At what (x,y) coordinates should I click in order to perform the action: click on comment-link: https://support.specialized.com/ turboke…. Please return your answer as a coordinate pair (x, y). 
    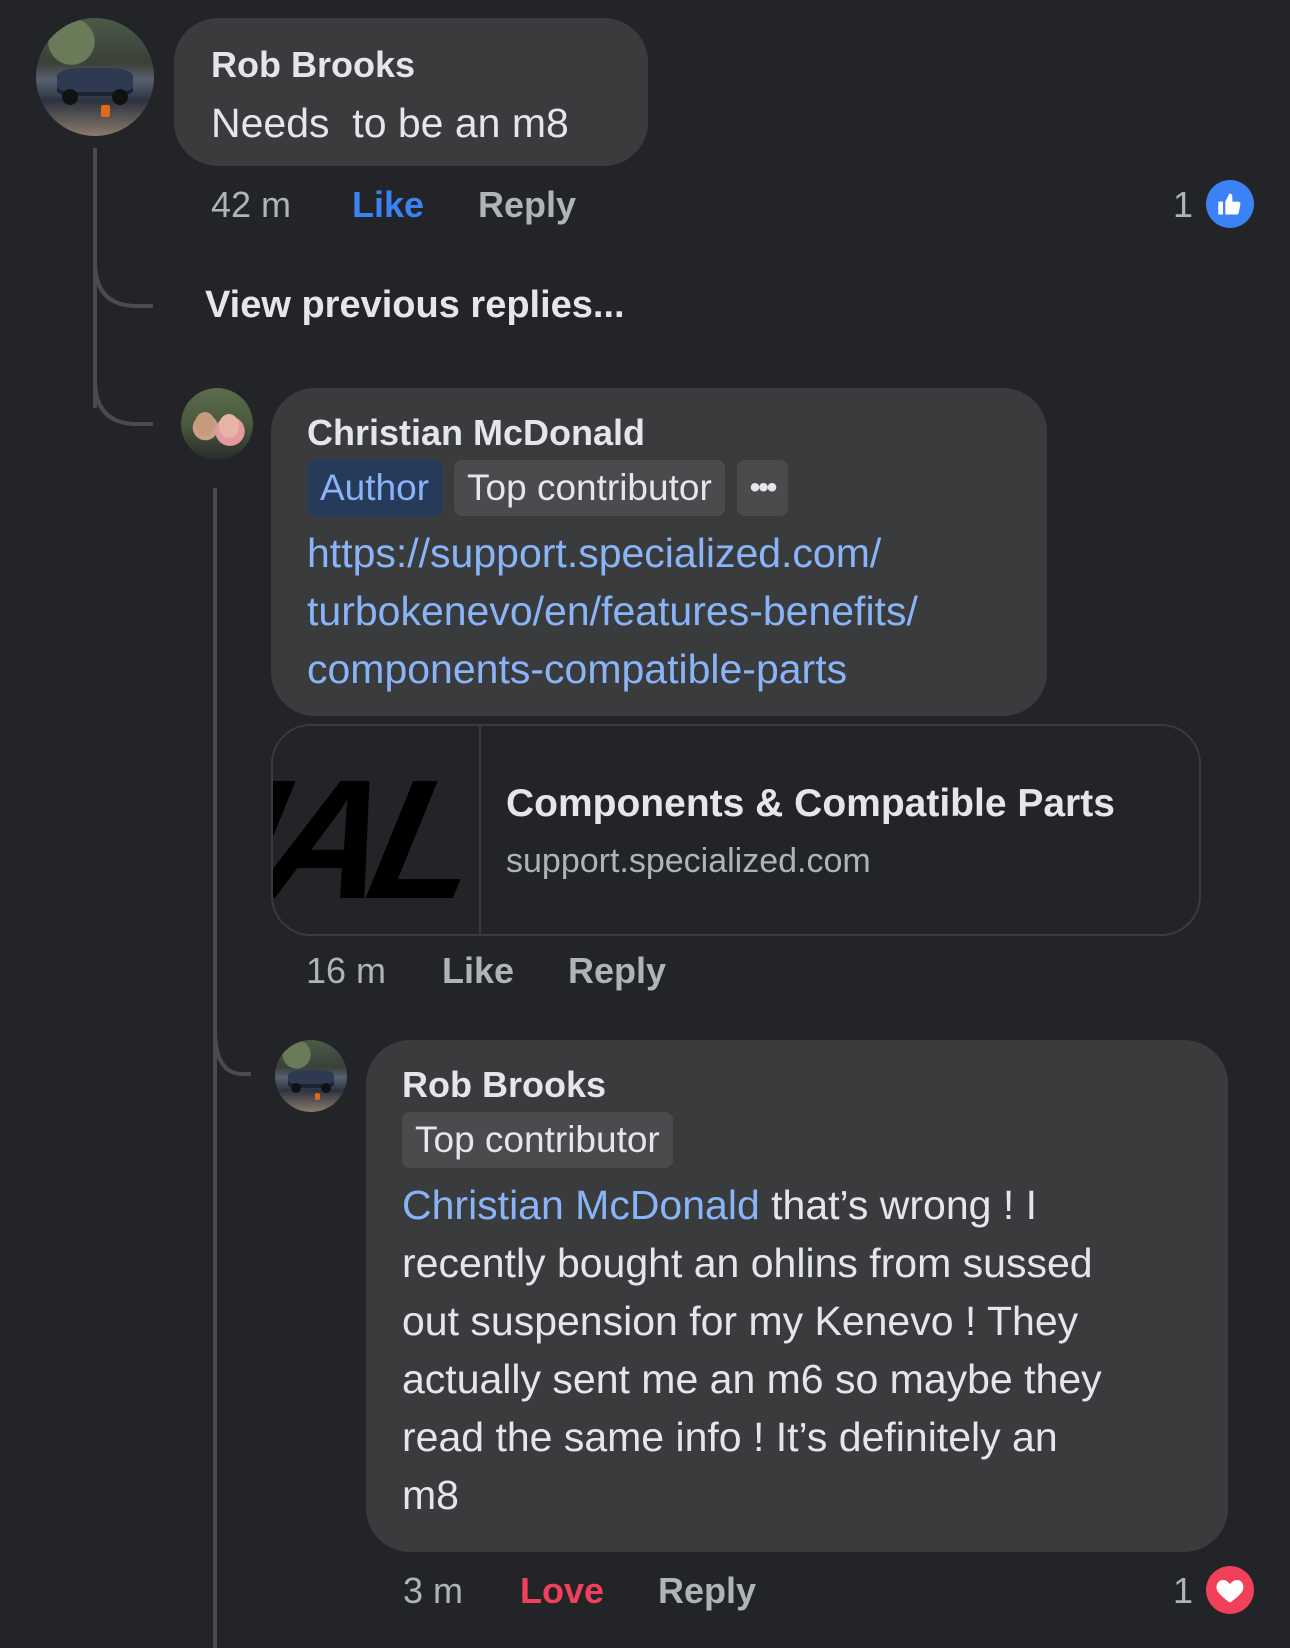
    Looking at the image, I should click on (612, 611).